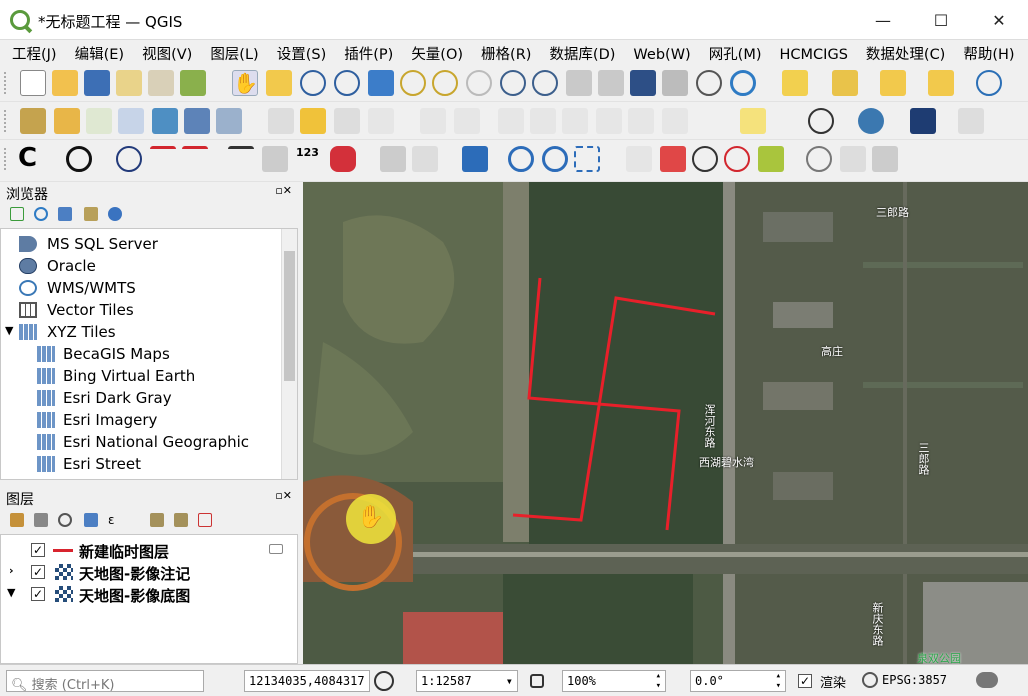  I want to click on lock-icon, so click(537, 681).